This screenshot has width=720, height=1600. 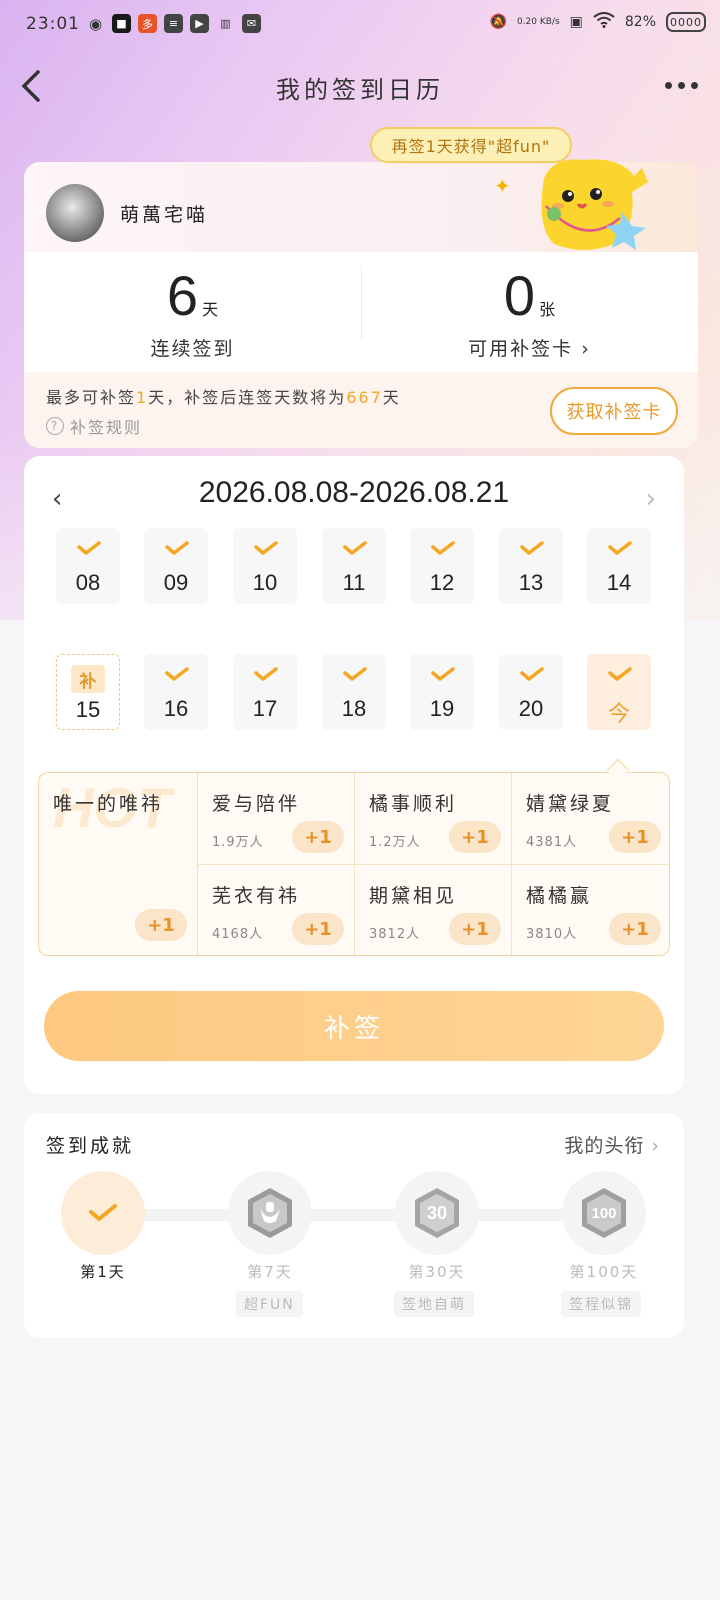 I want to click on topic-cell: 橘事顺利 1.2万人 +1, so click(x=433, y=819).